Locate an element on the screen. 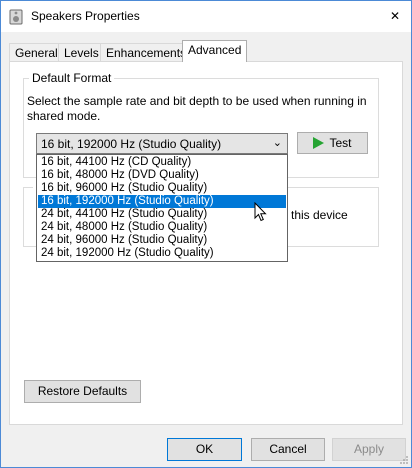 The image size is (412, 468). dropdown-option-highlighted: 16 bit, 192000 Hz (Studio Quality) is located at coordinates (162, 201).